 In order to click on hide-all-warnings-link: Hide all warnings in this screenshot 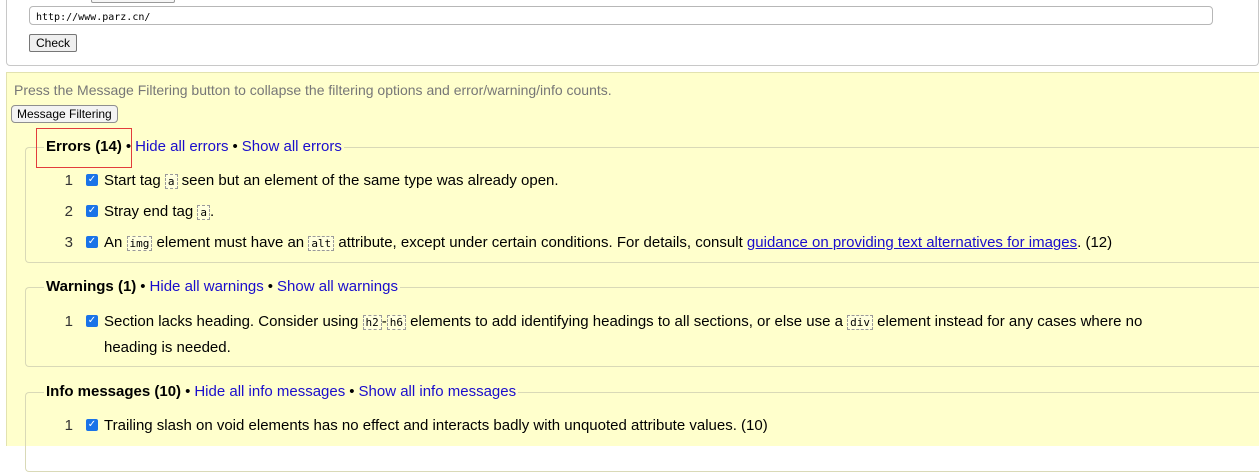, I will do `click(207, 286)`.